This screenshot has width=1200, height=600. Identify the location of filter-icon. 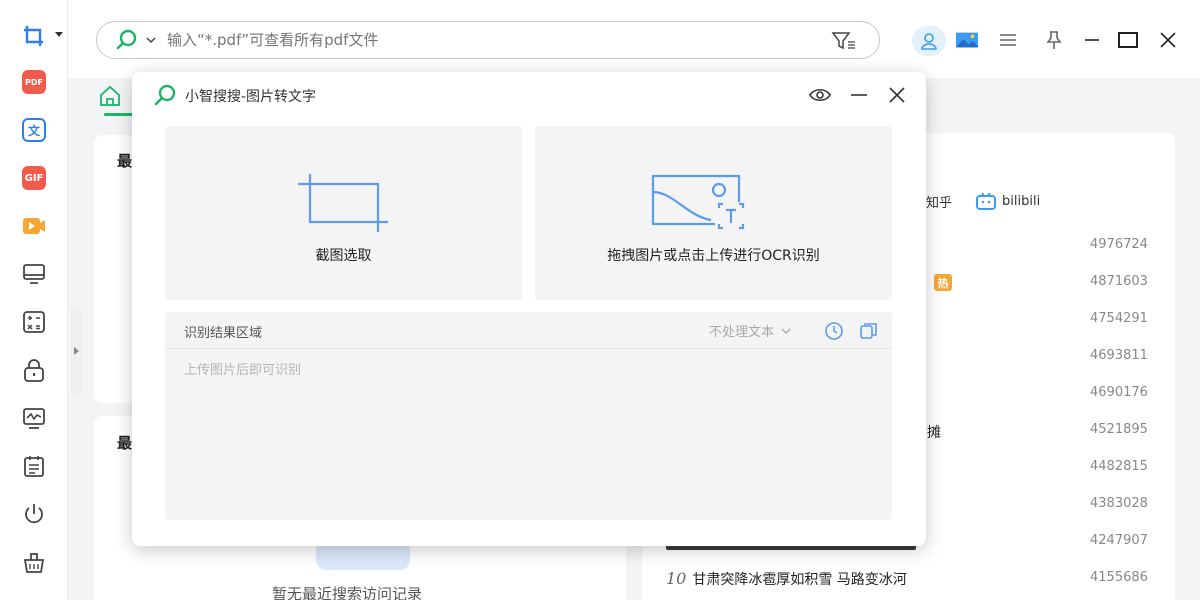
(844, 41).